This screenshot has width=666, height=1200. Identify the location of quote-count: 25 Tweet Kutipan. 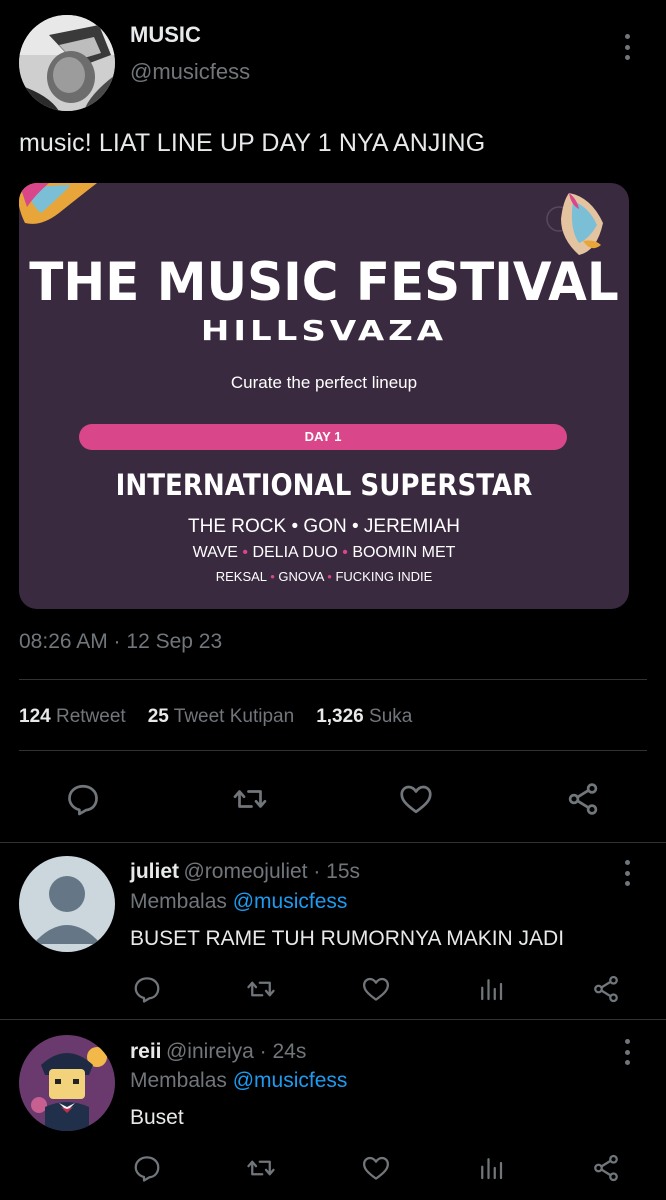
(221, 717).